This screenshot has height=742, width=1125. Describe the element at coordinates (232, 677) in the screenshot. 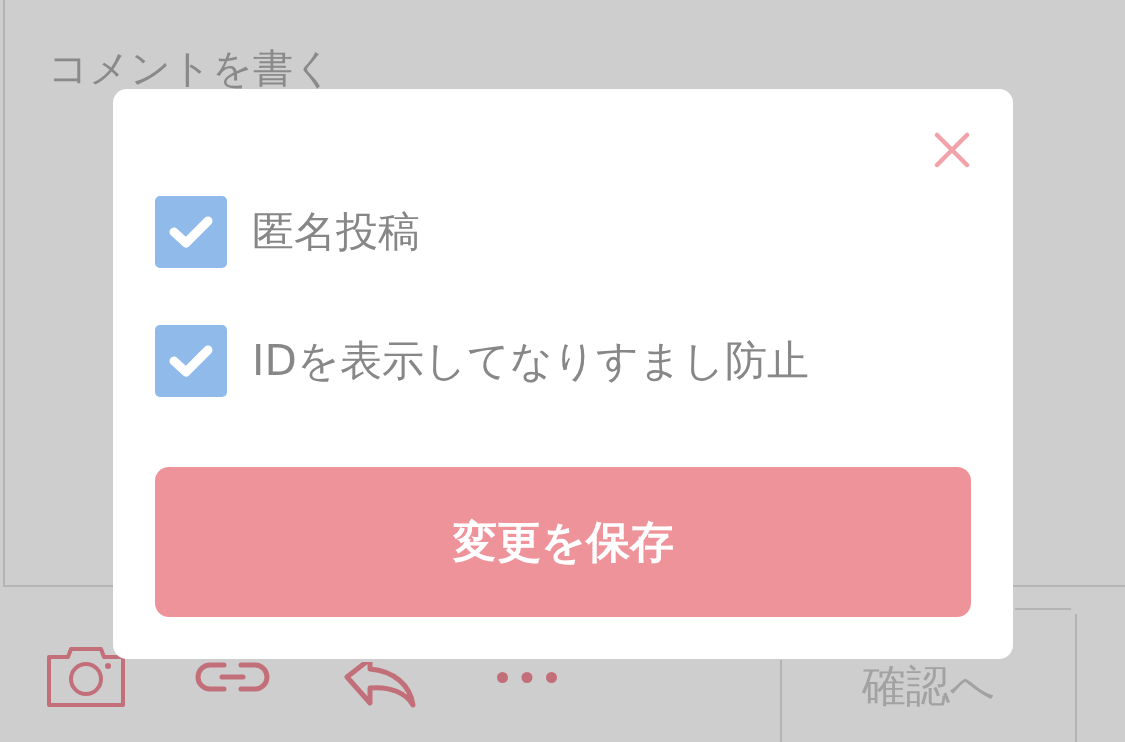

I see `link-icon` at that location.